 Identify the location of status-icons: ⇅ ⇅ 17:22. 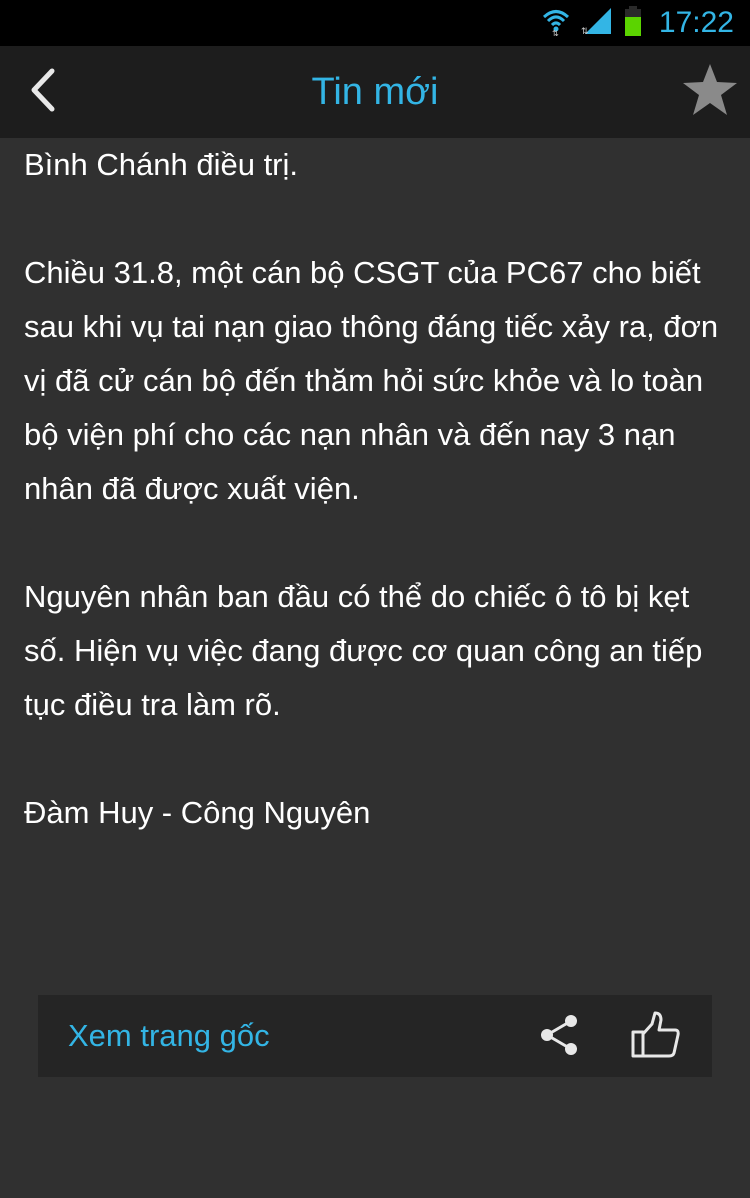
(637, 23).